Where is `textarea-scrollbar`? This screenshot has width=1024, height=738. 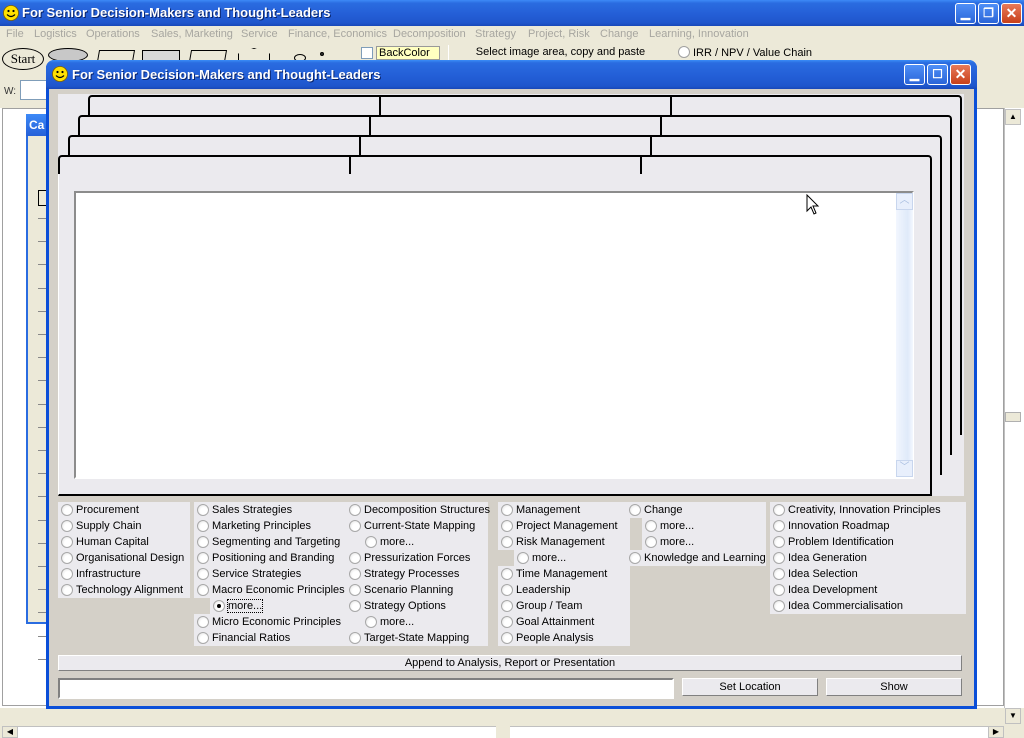
textarea-scrollbar is located at coordinates (904, 335).